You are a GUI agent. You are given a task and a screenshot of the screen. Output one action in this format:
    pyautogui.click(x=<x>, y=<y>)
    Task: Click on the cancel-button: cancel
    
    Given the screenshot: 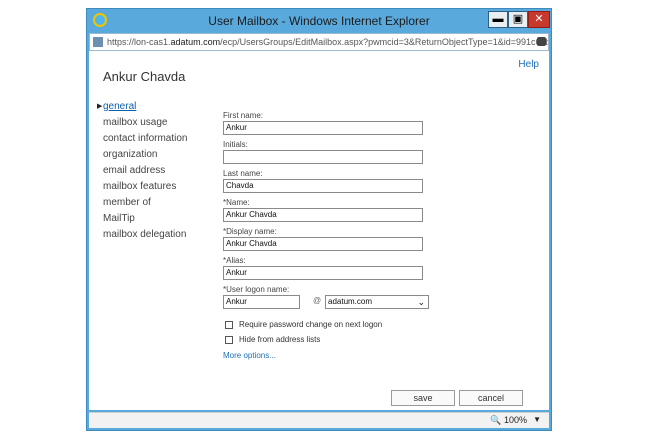 What is the action you would take?
    pyautogui.click(x=491, y=398)
    